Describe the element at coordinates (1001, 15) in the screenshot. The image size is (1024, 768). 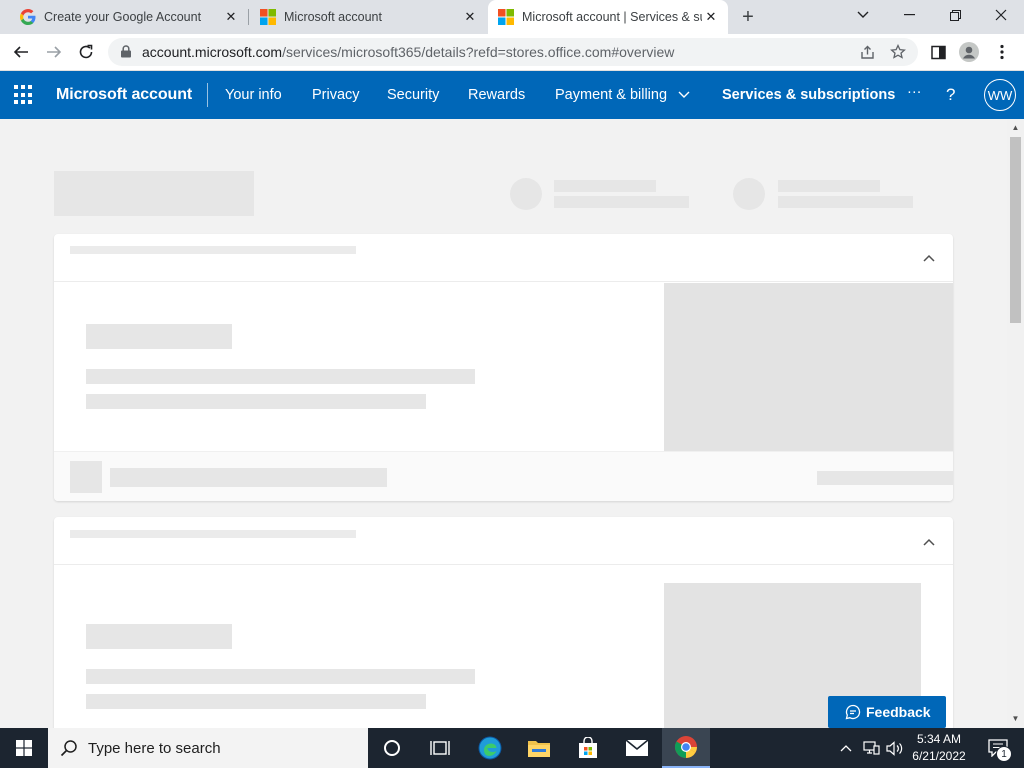
I see `close-window-icon` at that location.